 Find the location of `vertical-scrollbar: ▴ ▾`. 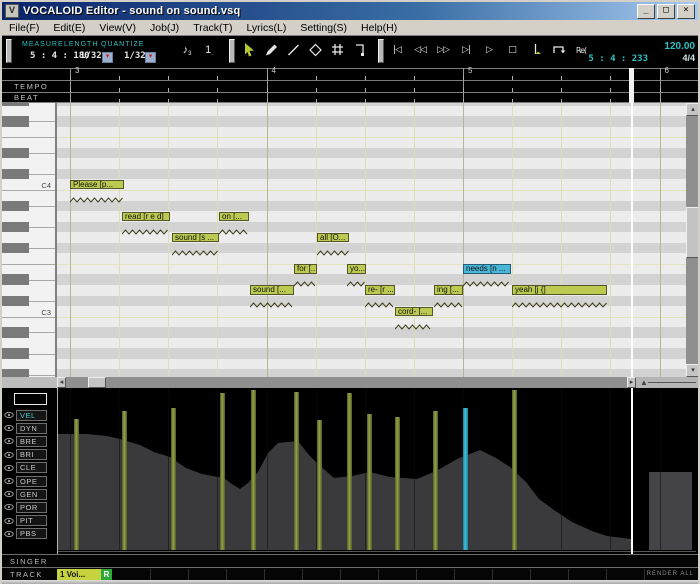

vertical-scrollbar: ▴ ▾ is located at coordinates (692, 240).